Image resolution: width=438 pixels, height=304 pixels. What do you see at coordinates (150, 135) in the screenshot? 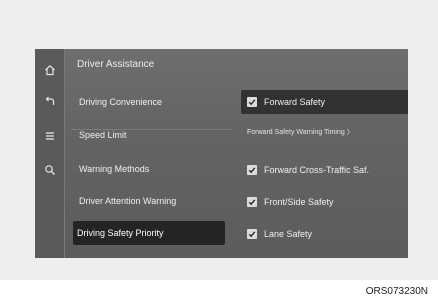
I see `menu-item-speed-limit: Speed Limit` at bounding box center [150, 135].